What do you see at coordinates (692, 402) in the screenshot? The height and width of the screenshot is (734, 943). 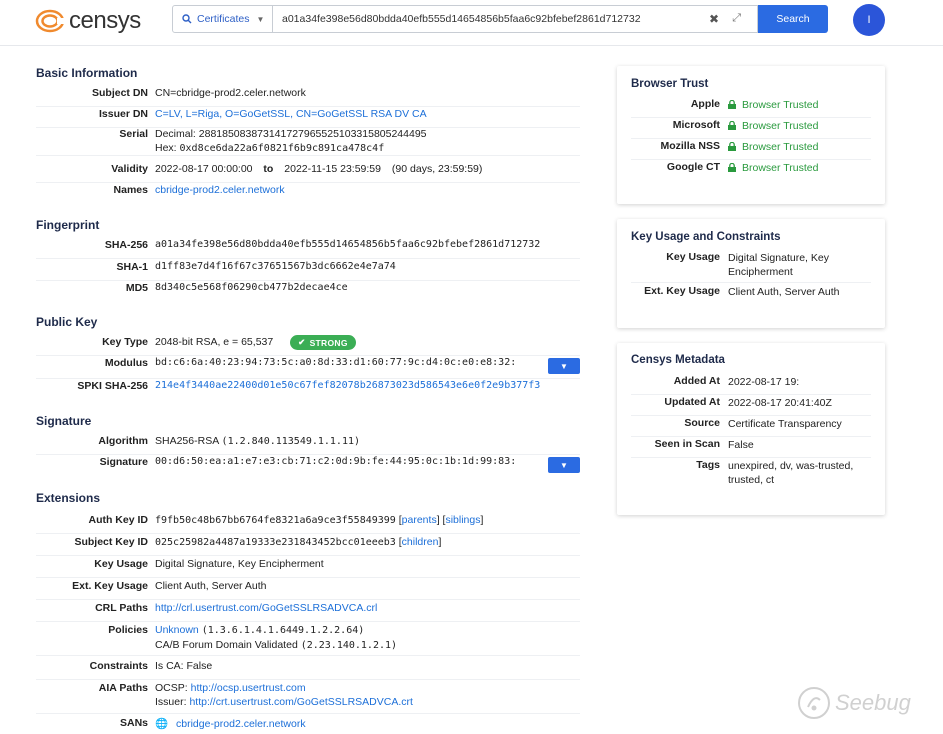 I see `updated-at-label: Updated At` at bounding box center [692, 402].